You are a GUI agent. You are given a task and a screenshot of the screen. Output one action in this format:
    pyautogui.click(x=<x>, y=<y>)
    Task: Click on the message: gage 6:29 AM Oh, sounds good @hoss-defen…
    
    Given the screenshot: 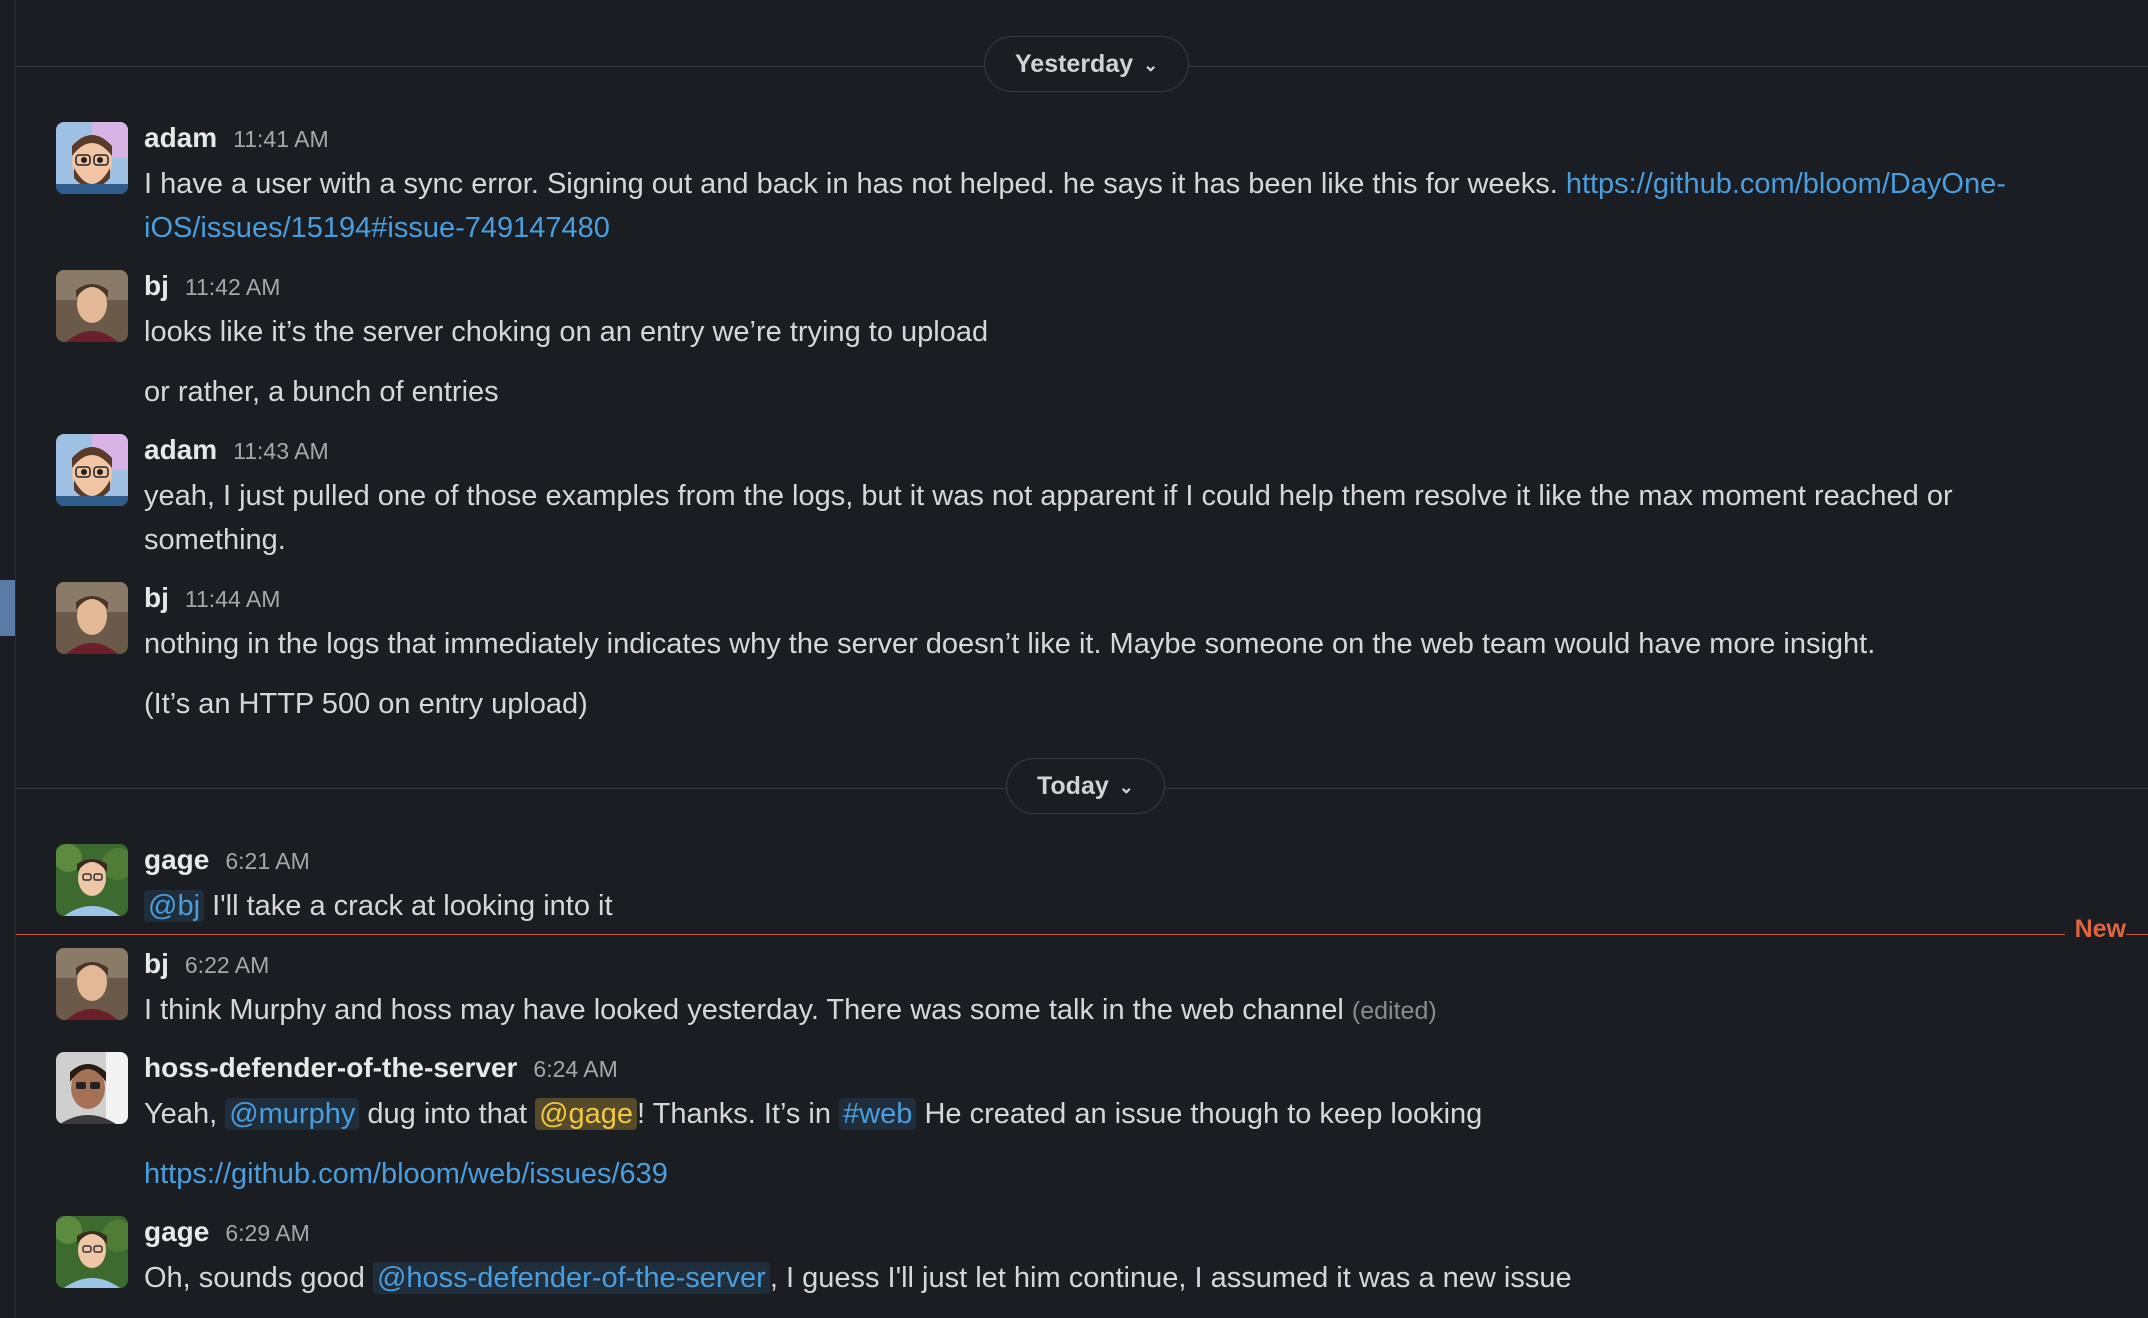 What is the action you would take?
    pyautogui.click(x=1072, y=1258)
    